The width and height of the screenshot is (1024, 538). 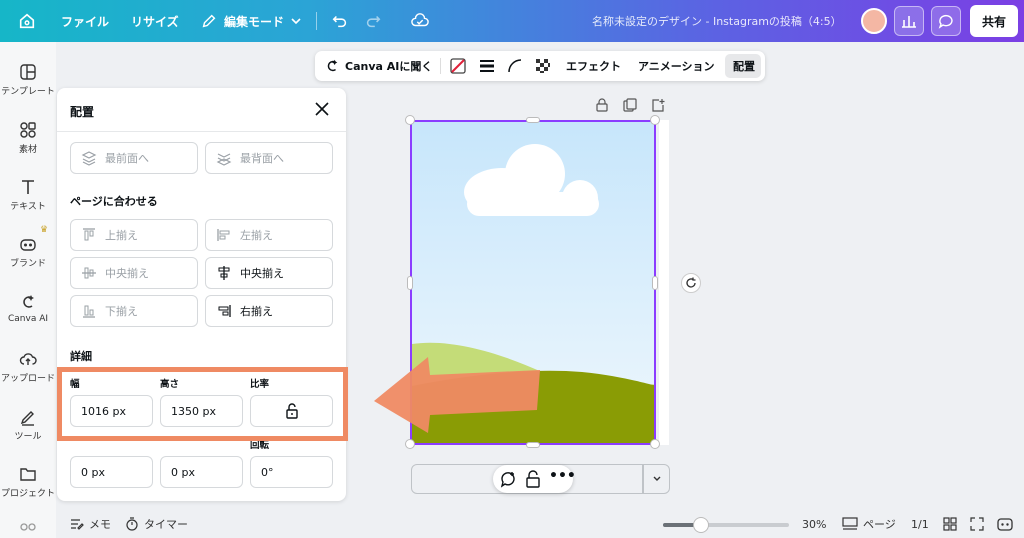 I want to click on resize-handle-bottom, so click(x=533, y=445).